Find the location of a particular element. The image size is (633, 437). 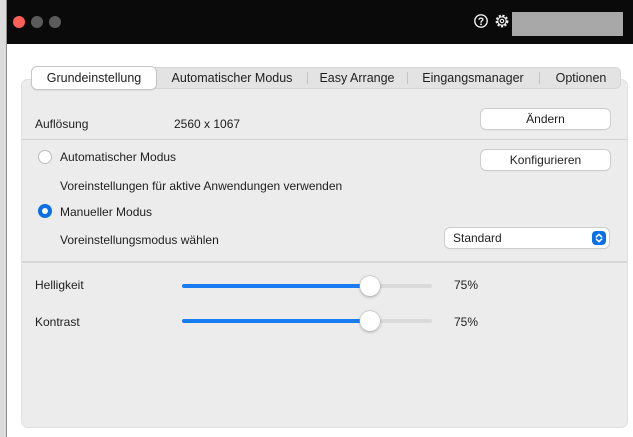

brightness-slider is located at coordinates (307, 286).